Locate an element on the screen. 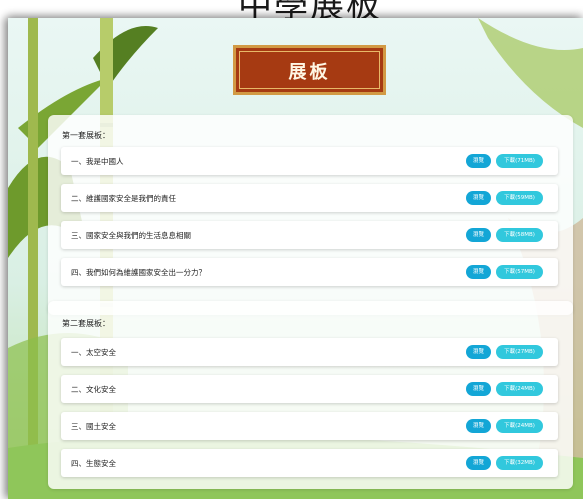 The width and height of the screenshot is (583, 499). item-label: 一、太空安全 is located at coordinates (93, 352).